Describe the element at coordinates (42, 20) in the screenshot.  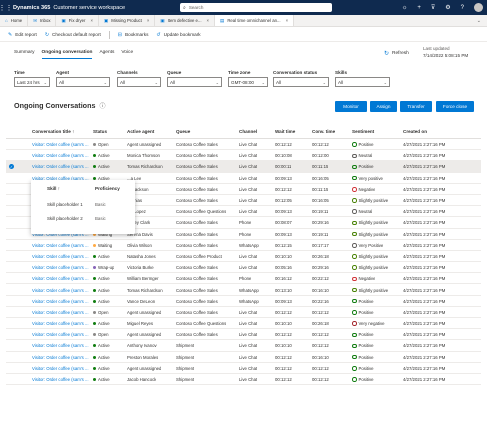
I see `session-tab-1: ✉ Inbox` at that location.